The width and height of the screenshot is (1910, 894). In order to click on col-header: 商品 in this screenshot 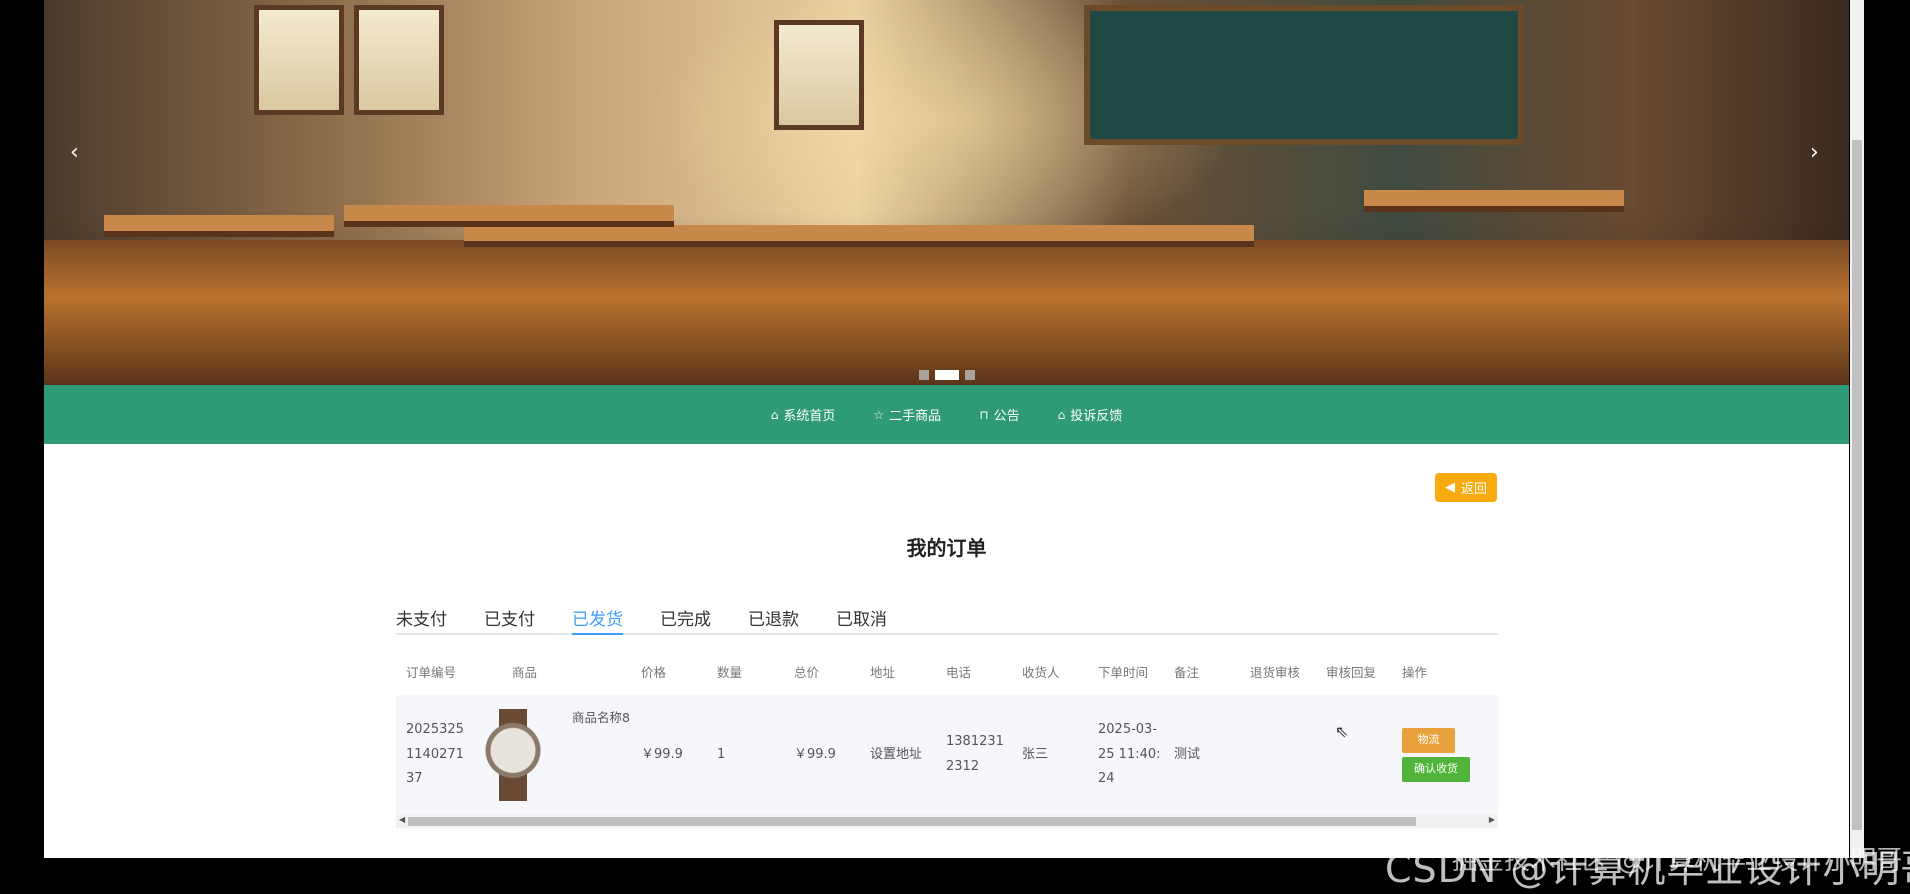, I will do `click(525, 672)`.